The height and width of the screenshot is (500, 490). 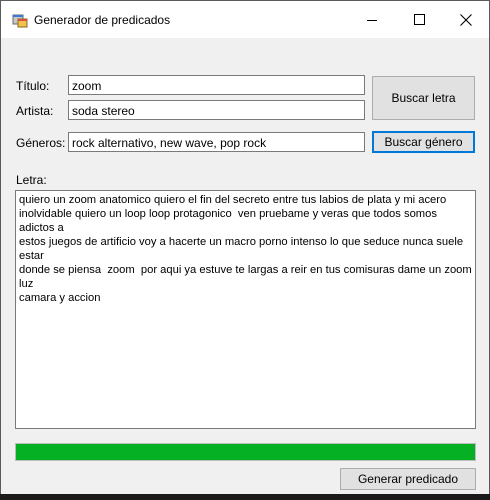 I want to click on background-strip, so click(x=245, y=497).